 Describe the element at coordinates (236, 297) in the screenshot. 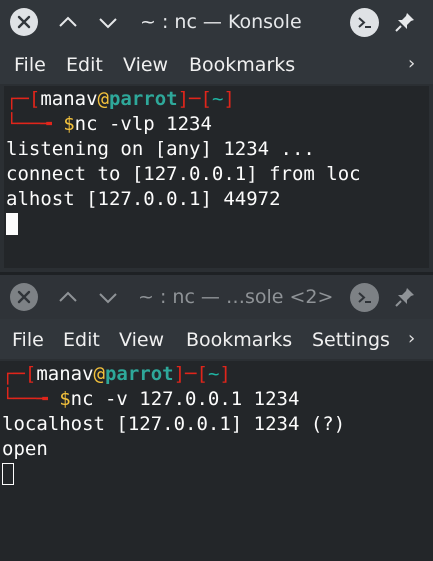

I see `window-title: ~ : nc — …sole <2>` at that location.